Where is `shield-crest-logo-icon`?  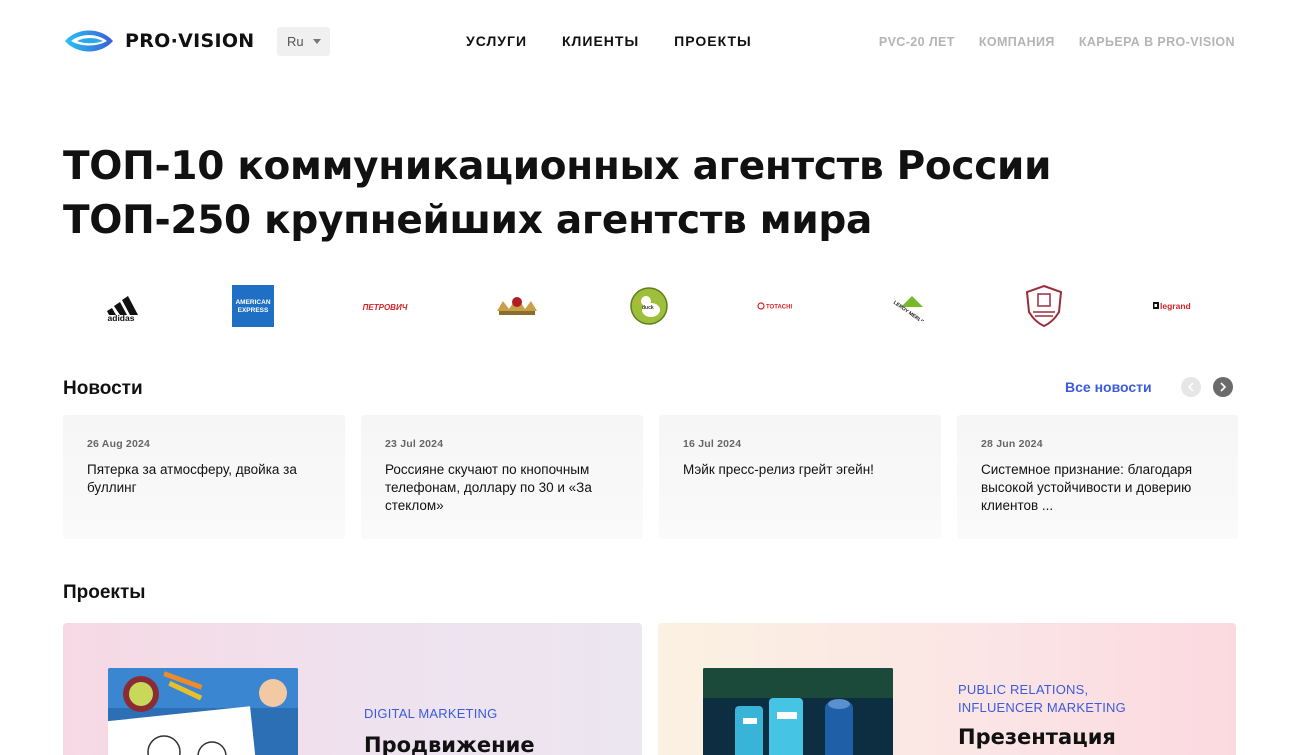 shield-crest-logo-icon is located at coordinates (1044, 306).